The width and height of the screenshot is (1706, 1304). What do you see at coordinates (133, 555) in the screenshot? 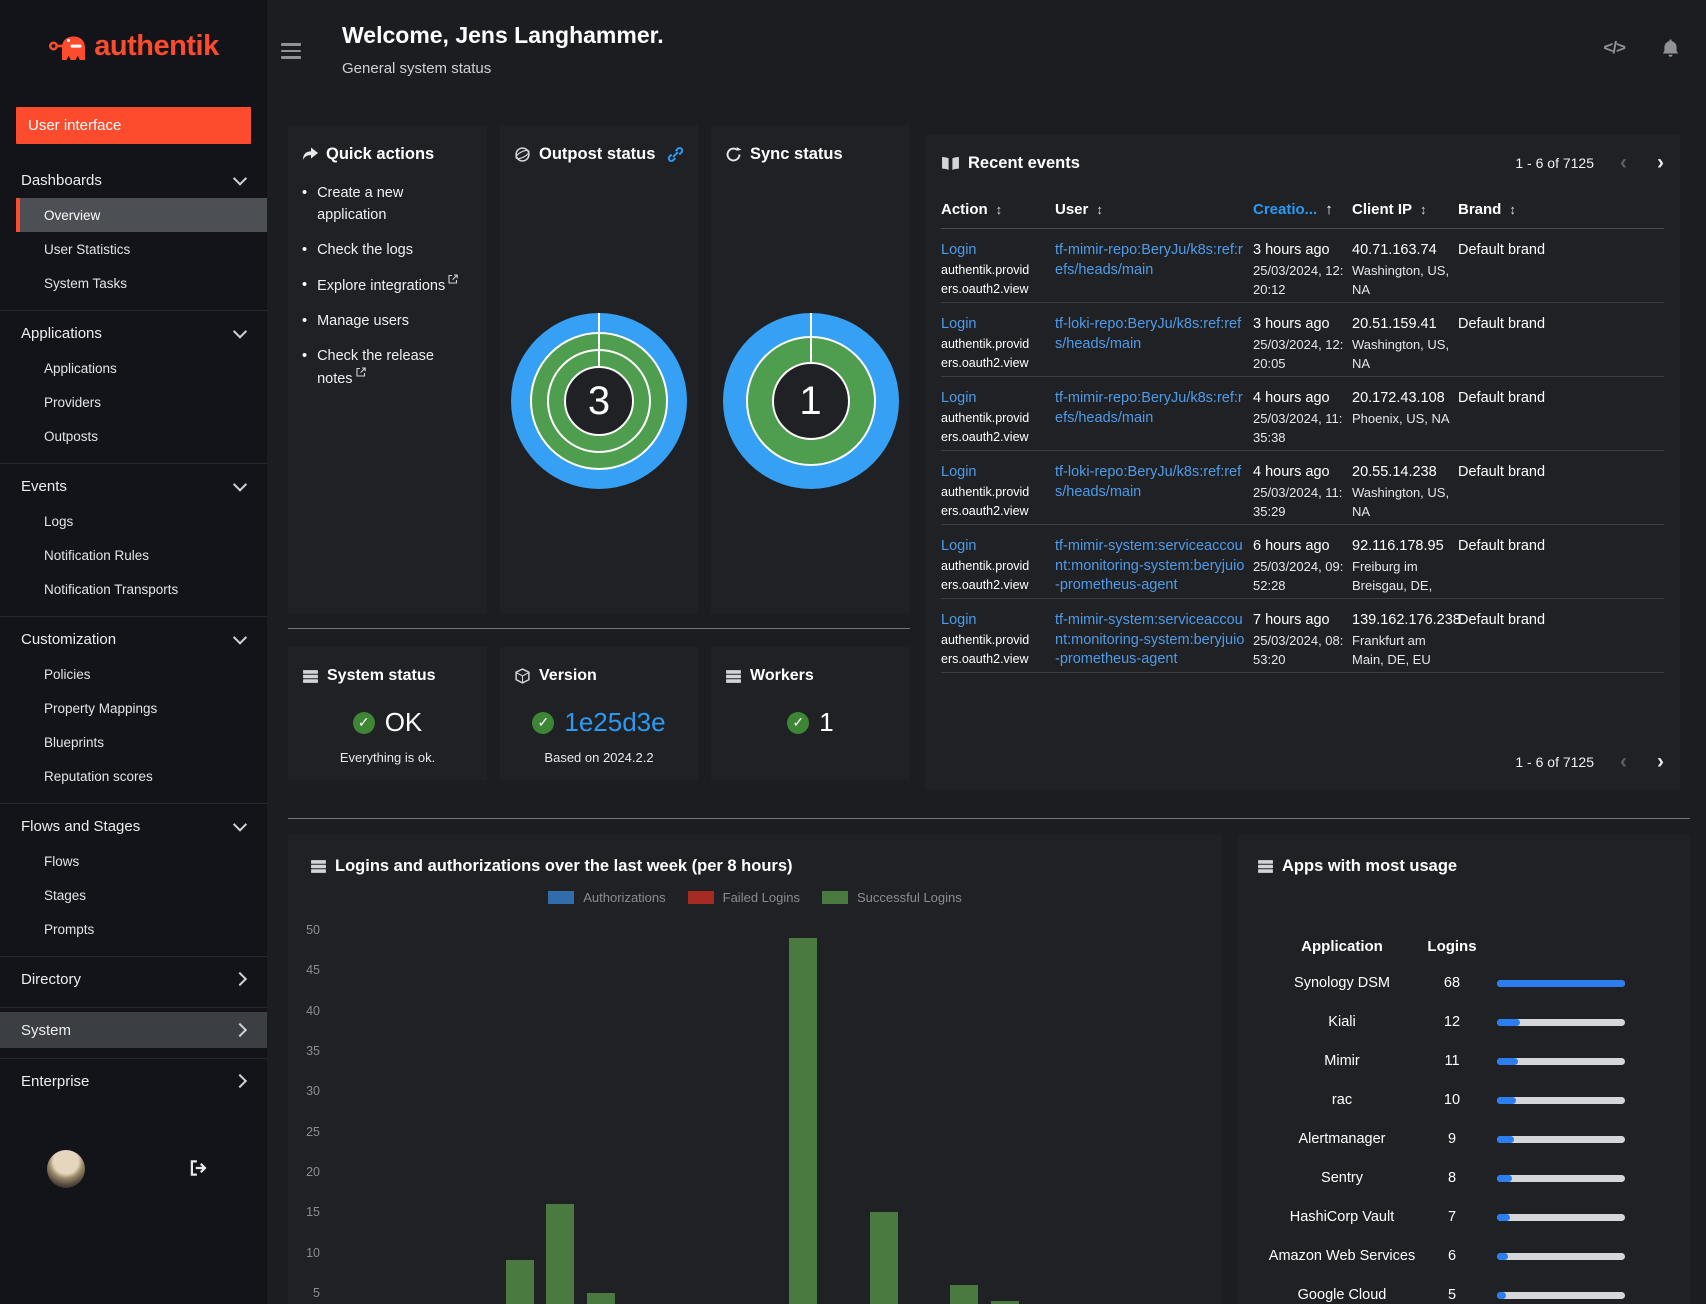
I see `sidebar-item-notification-rules: Notification Rules` at bounding box center [133, 555].